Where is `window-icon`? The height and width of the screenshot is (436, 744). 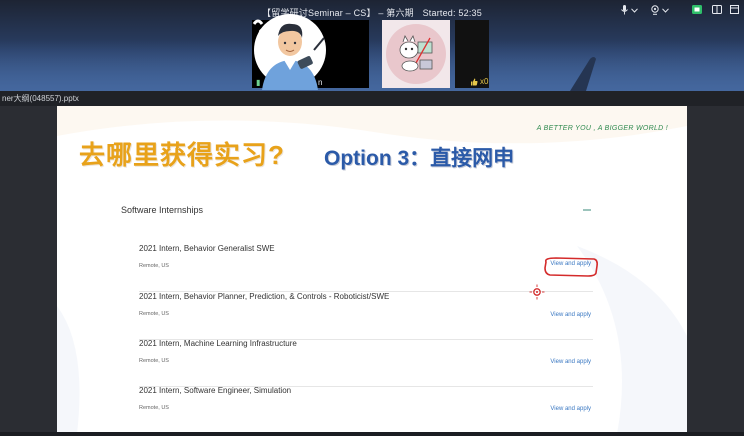 window-icon is located at coordinates (734, 9).